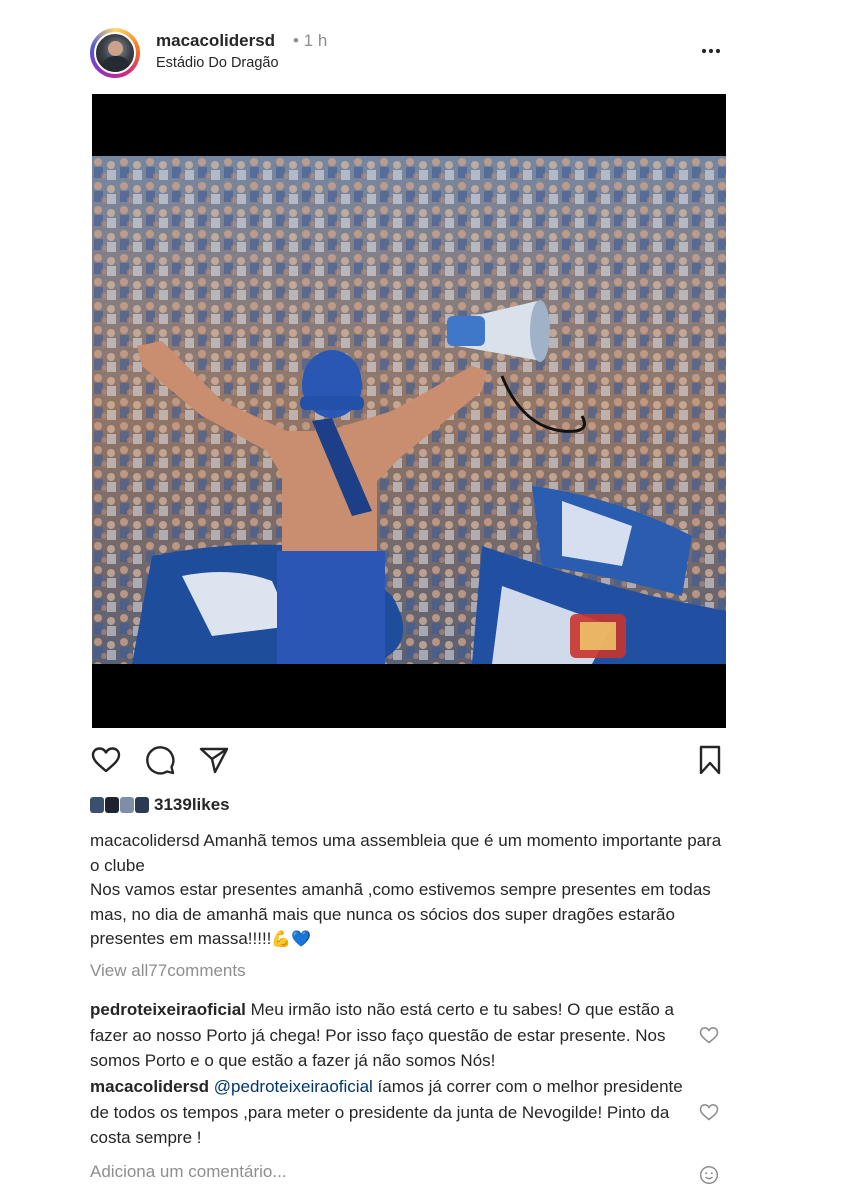 The width and height of the screenshot is (850, 1200). Describe the element at coordinates (408, 762) in the screenshot. I see `post-actions` at that location.